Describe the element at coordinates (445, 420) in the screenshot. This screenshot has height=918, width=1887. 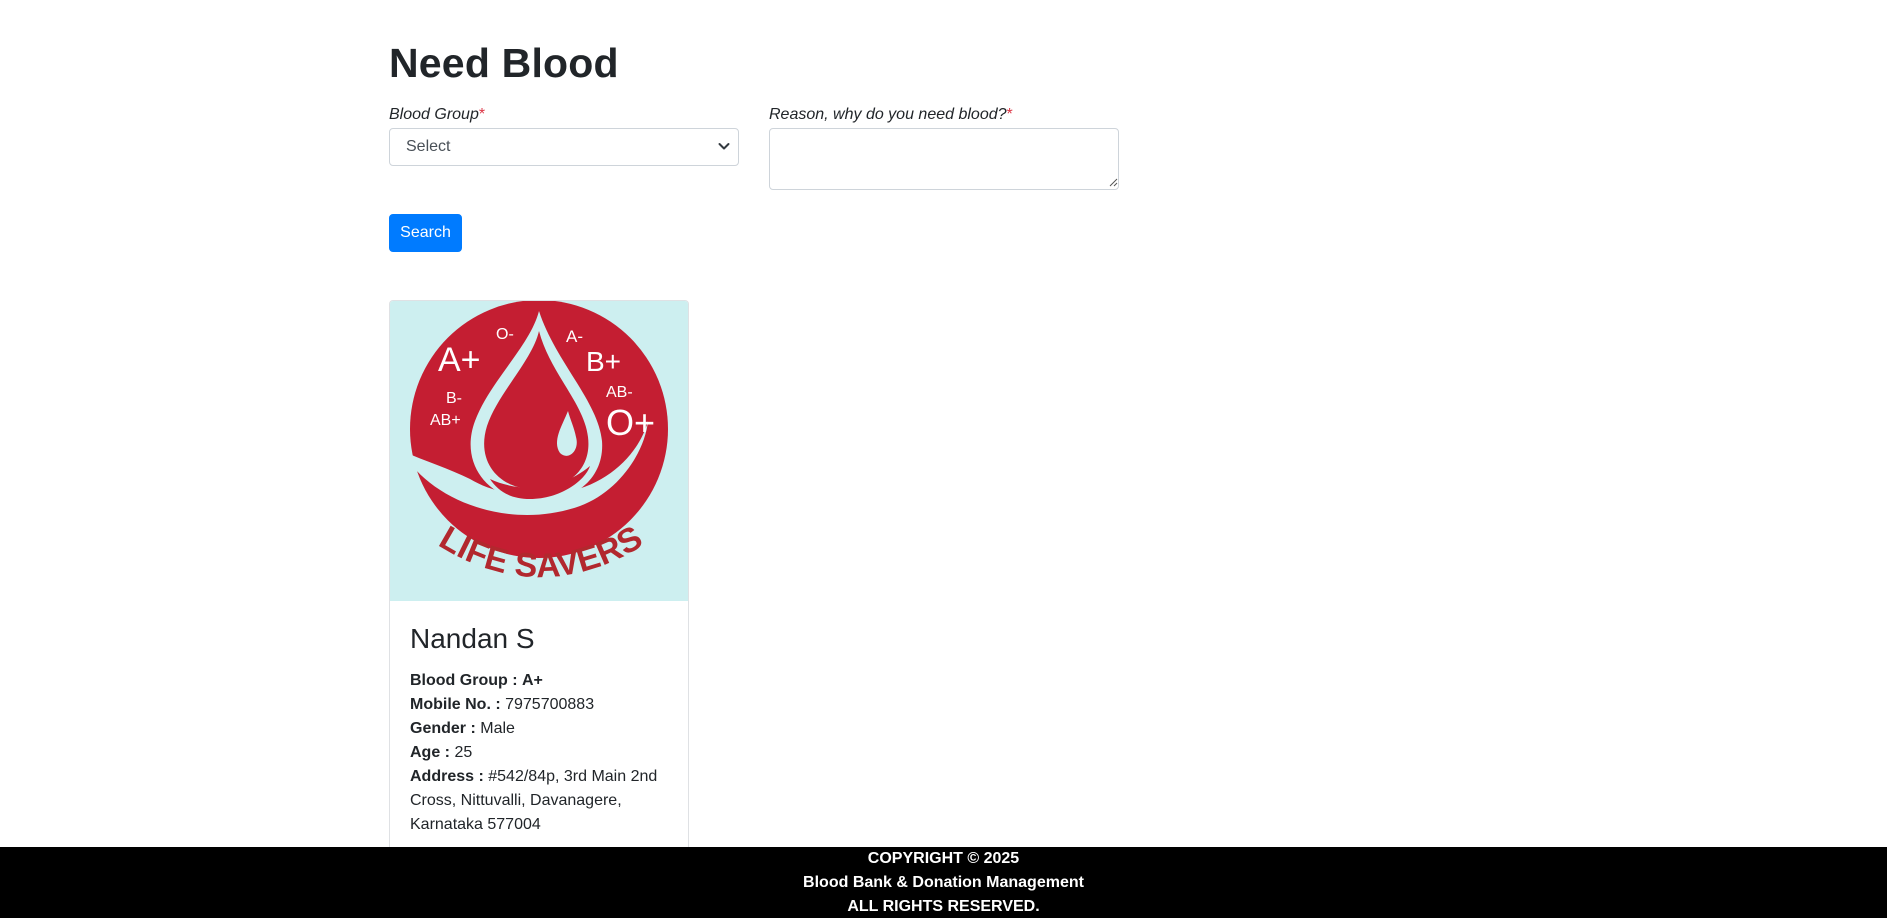
I see `logo-group-ab-plus: AB+` at that location.